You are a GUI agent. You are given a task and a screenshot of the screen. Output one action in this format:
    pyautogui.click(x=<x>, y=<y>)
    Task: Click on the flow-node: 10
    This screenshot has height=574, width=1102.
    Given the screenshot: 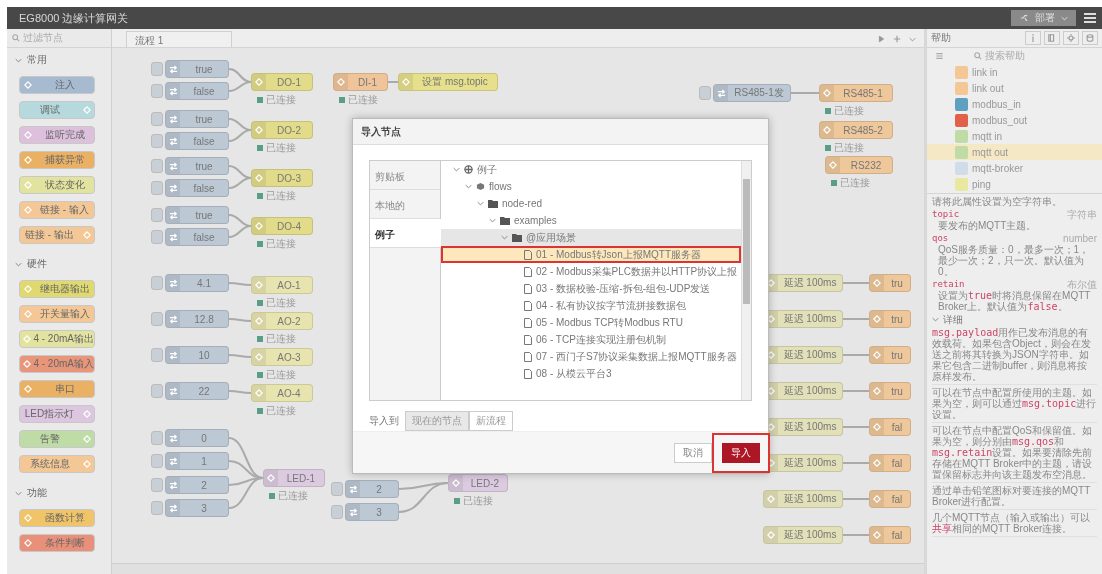 What is the action you would take?
    pyautogui.click(x=197, y=355)
    